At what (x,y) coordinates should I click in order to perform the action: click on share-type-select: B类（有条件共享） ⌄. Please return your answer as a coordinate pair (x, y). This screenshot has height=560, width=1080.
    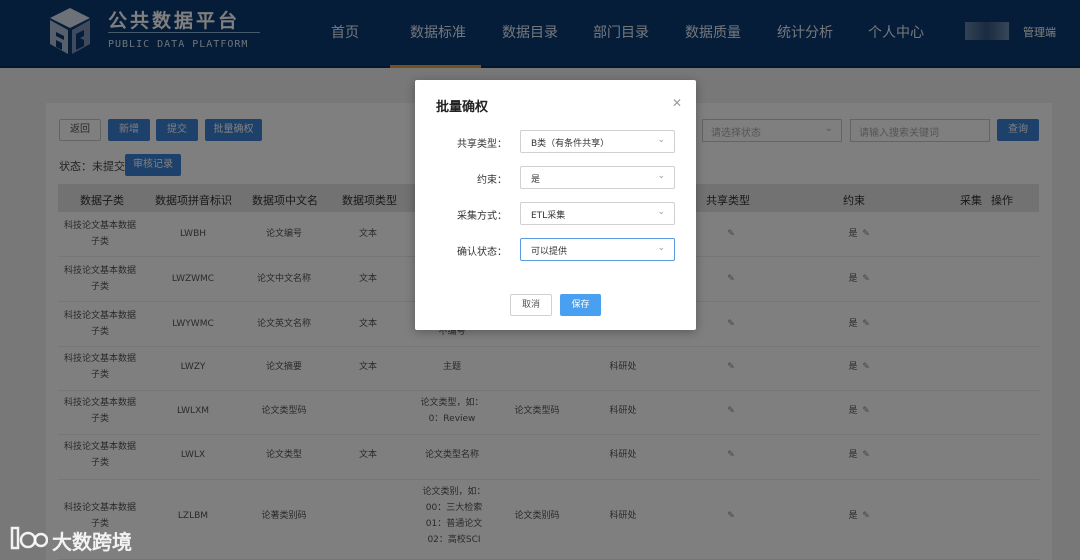
    Looking at the image, I should click on (597, 141).